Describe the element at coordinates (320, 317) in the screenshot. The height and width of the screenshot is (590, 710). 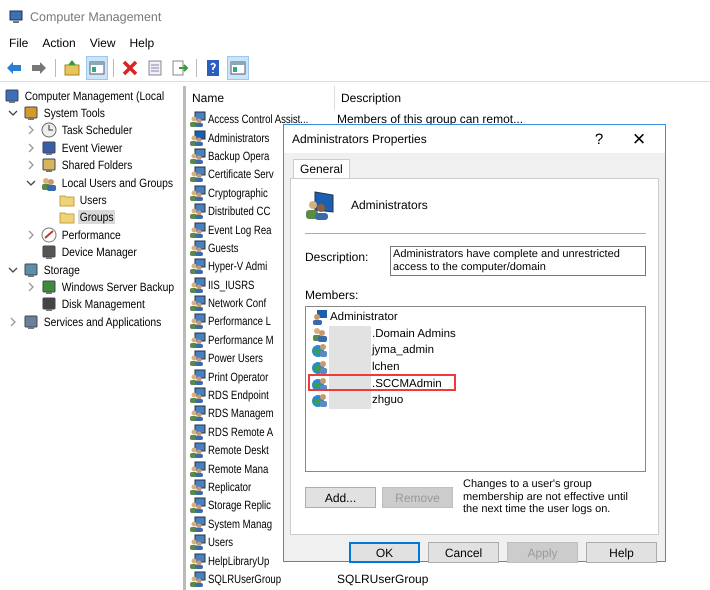
I see `user-computer-icon` at that location.